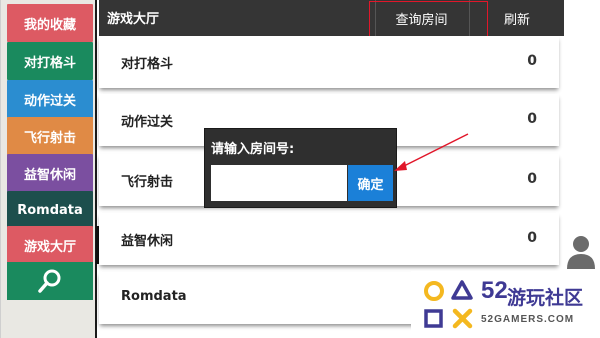 This screenshot has height=338, width=600. Describe the element at coordinates (147, 241) in the screenshot. I see `room-category-name: 益智休闲` at that location.